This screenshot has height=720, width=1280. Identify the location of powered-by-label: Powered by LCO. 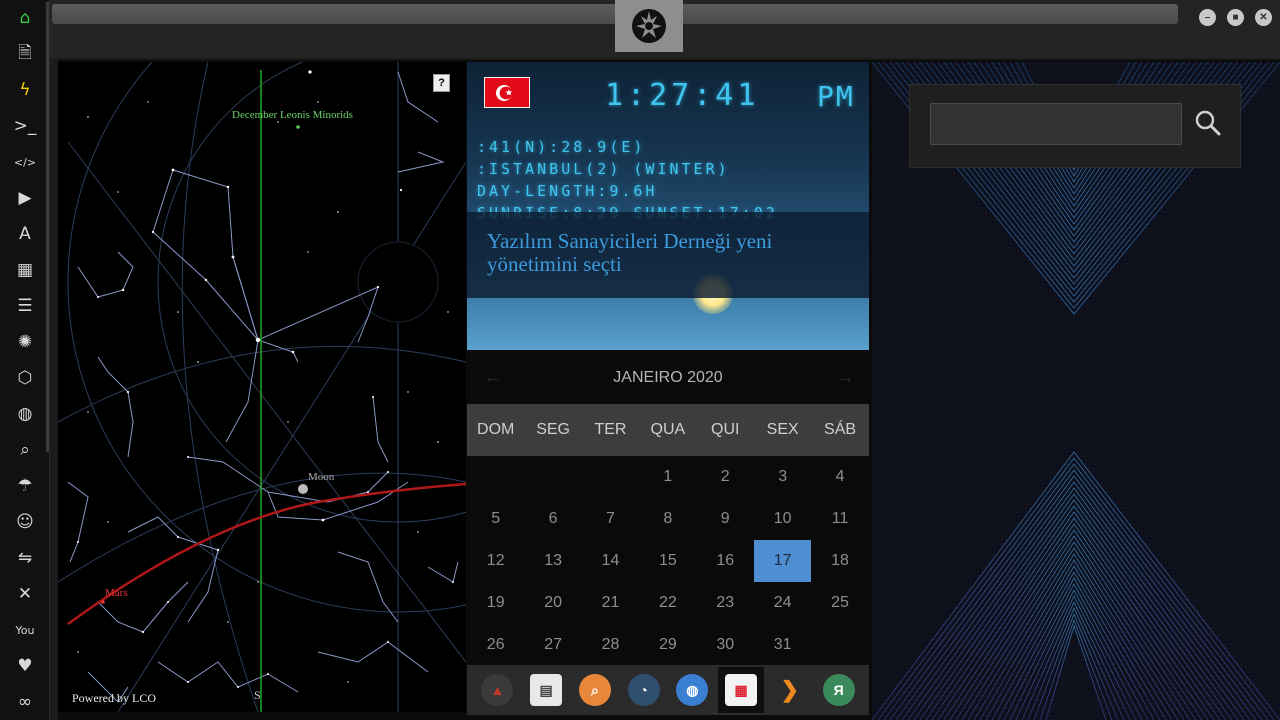
(114, 698).